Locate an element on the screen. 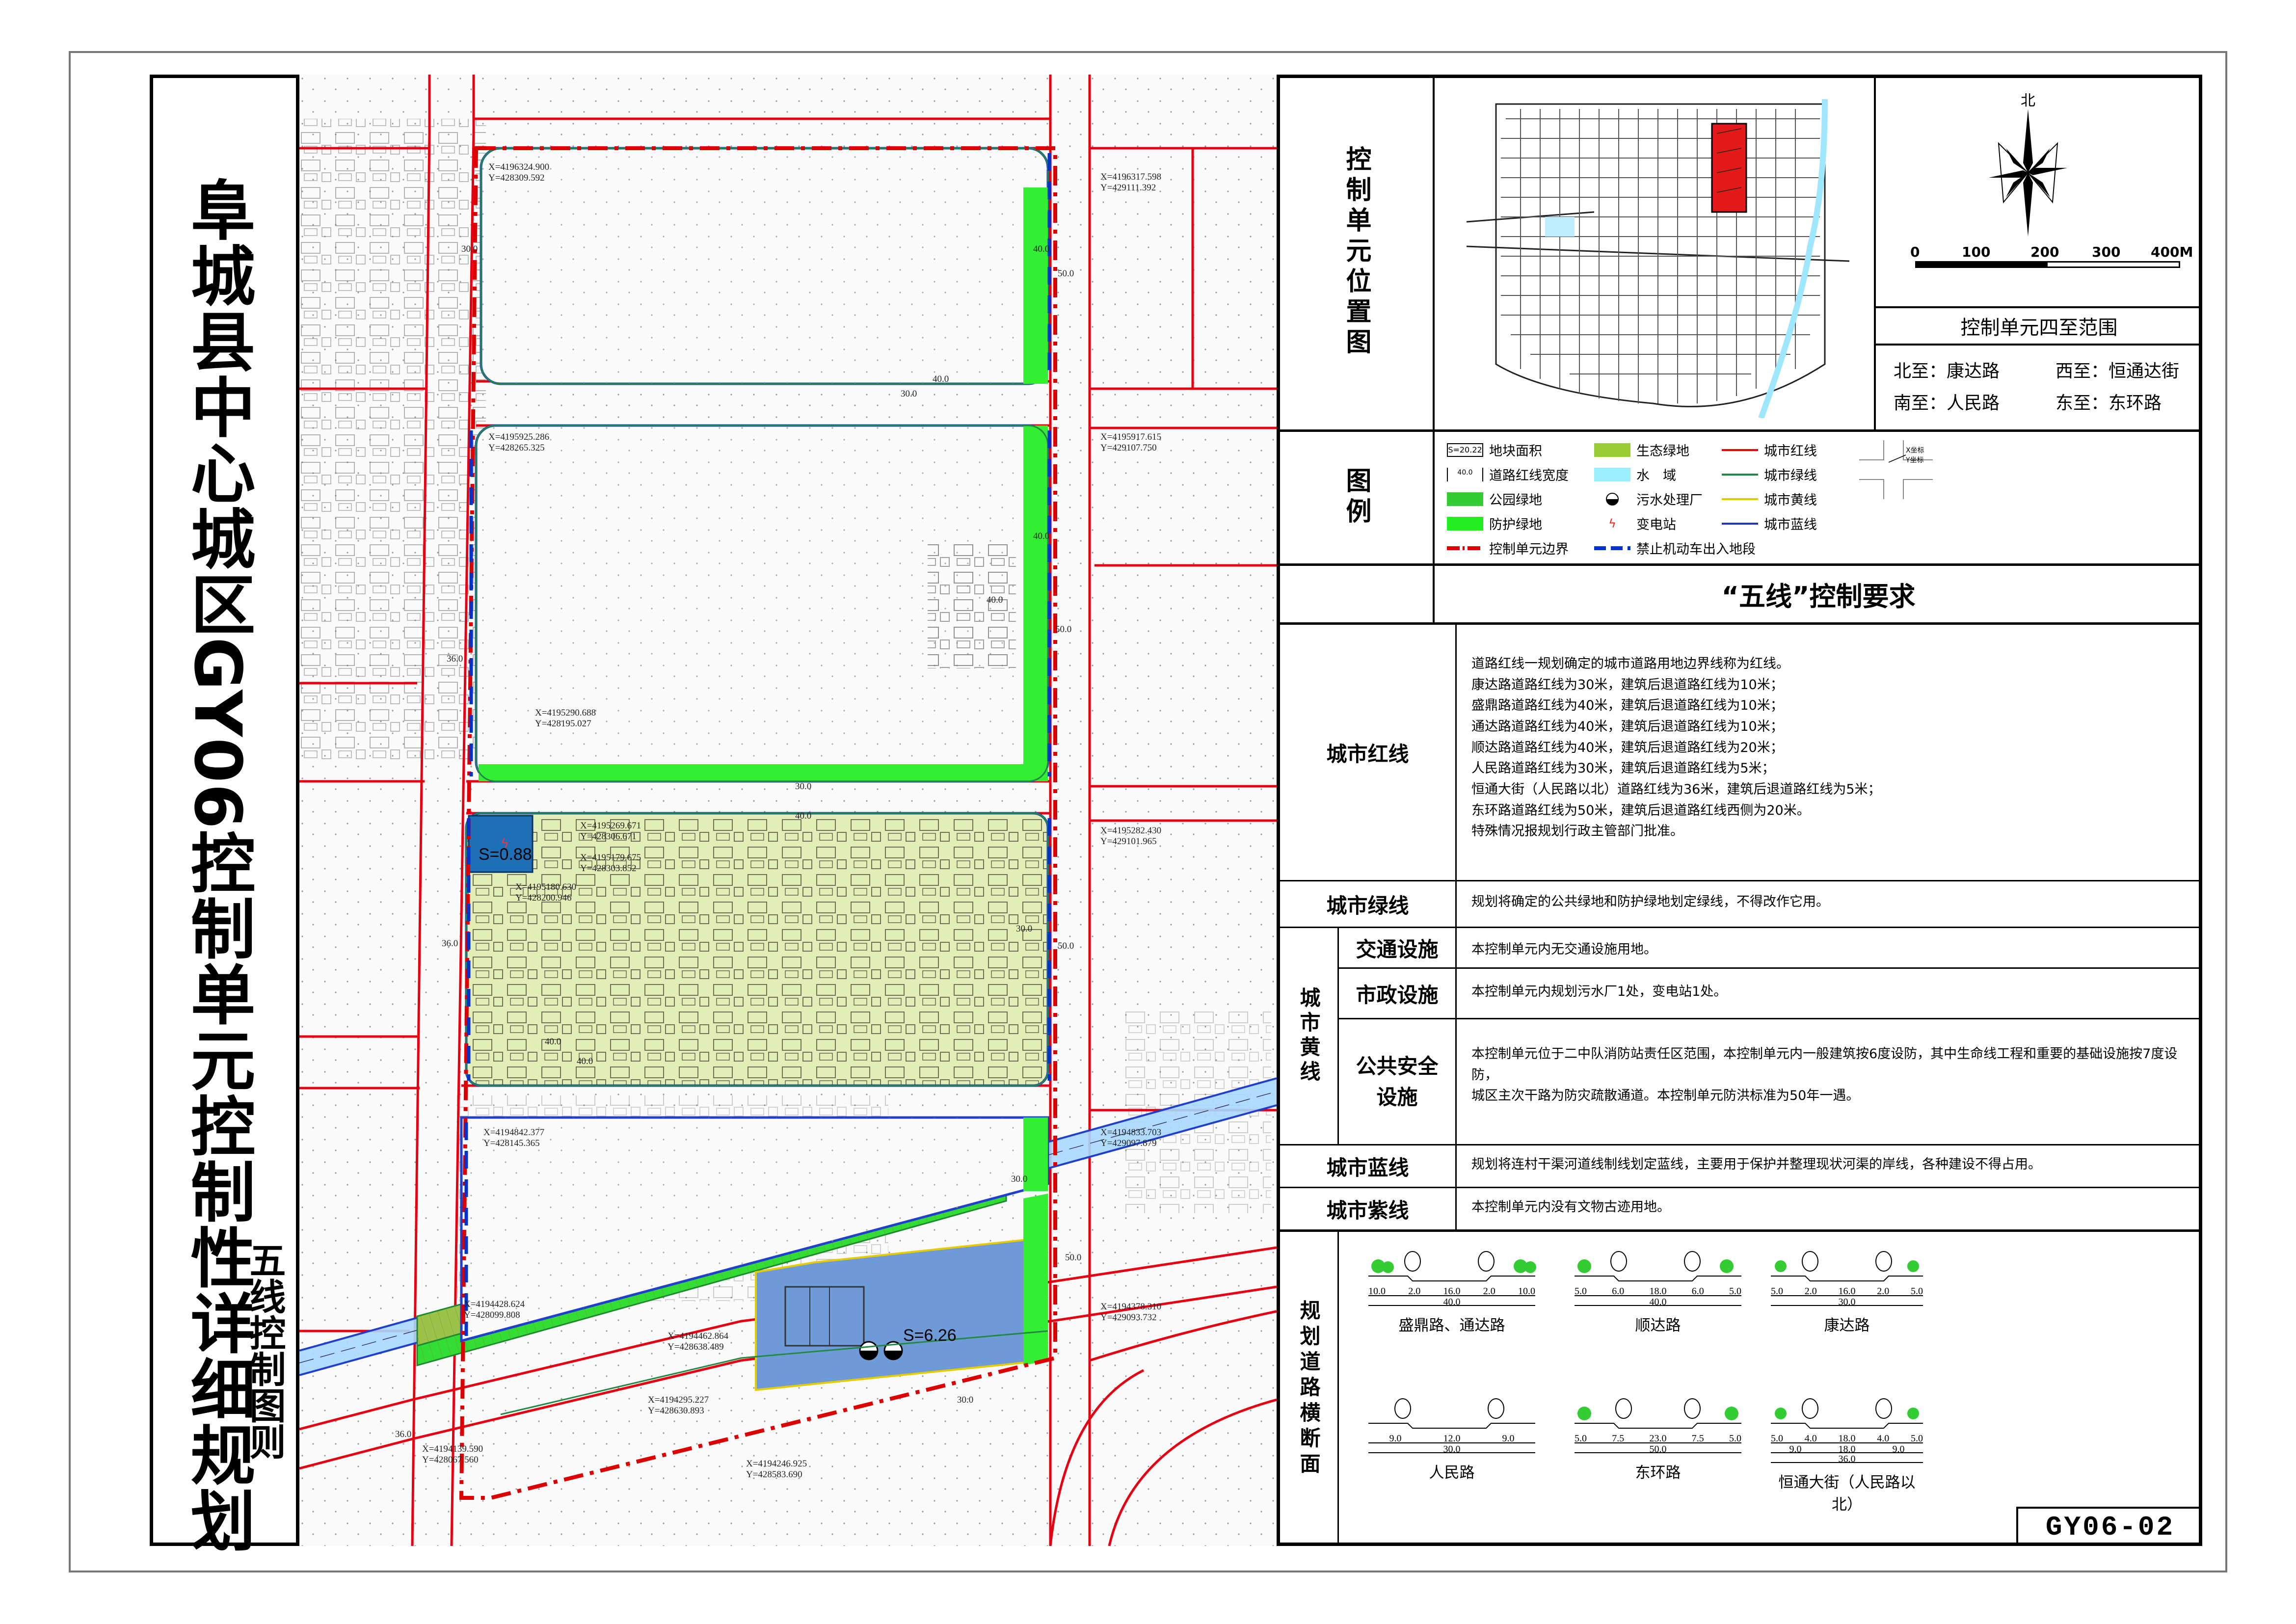  green-line-text: 规划将确定的公共绿地和防护绿地划定绿线，不得改作它用。 is located at coordinates (1650, 901).